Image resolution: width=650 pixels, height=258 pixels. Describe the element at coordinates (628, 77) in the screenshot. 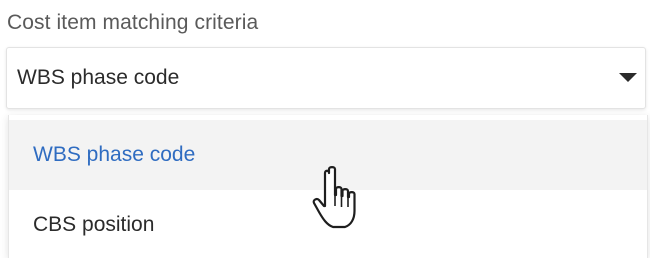

I see `caret-down-icon` at that location.